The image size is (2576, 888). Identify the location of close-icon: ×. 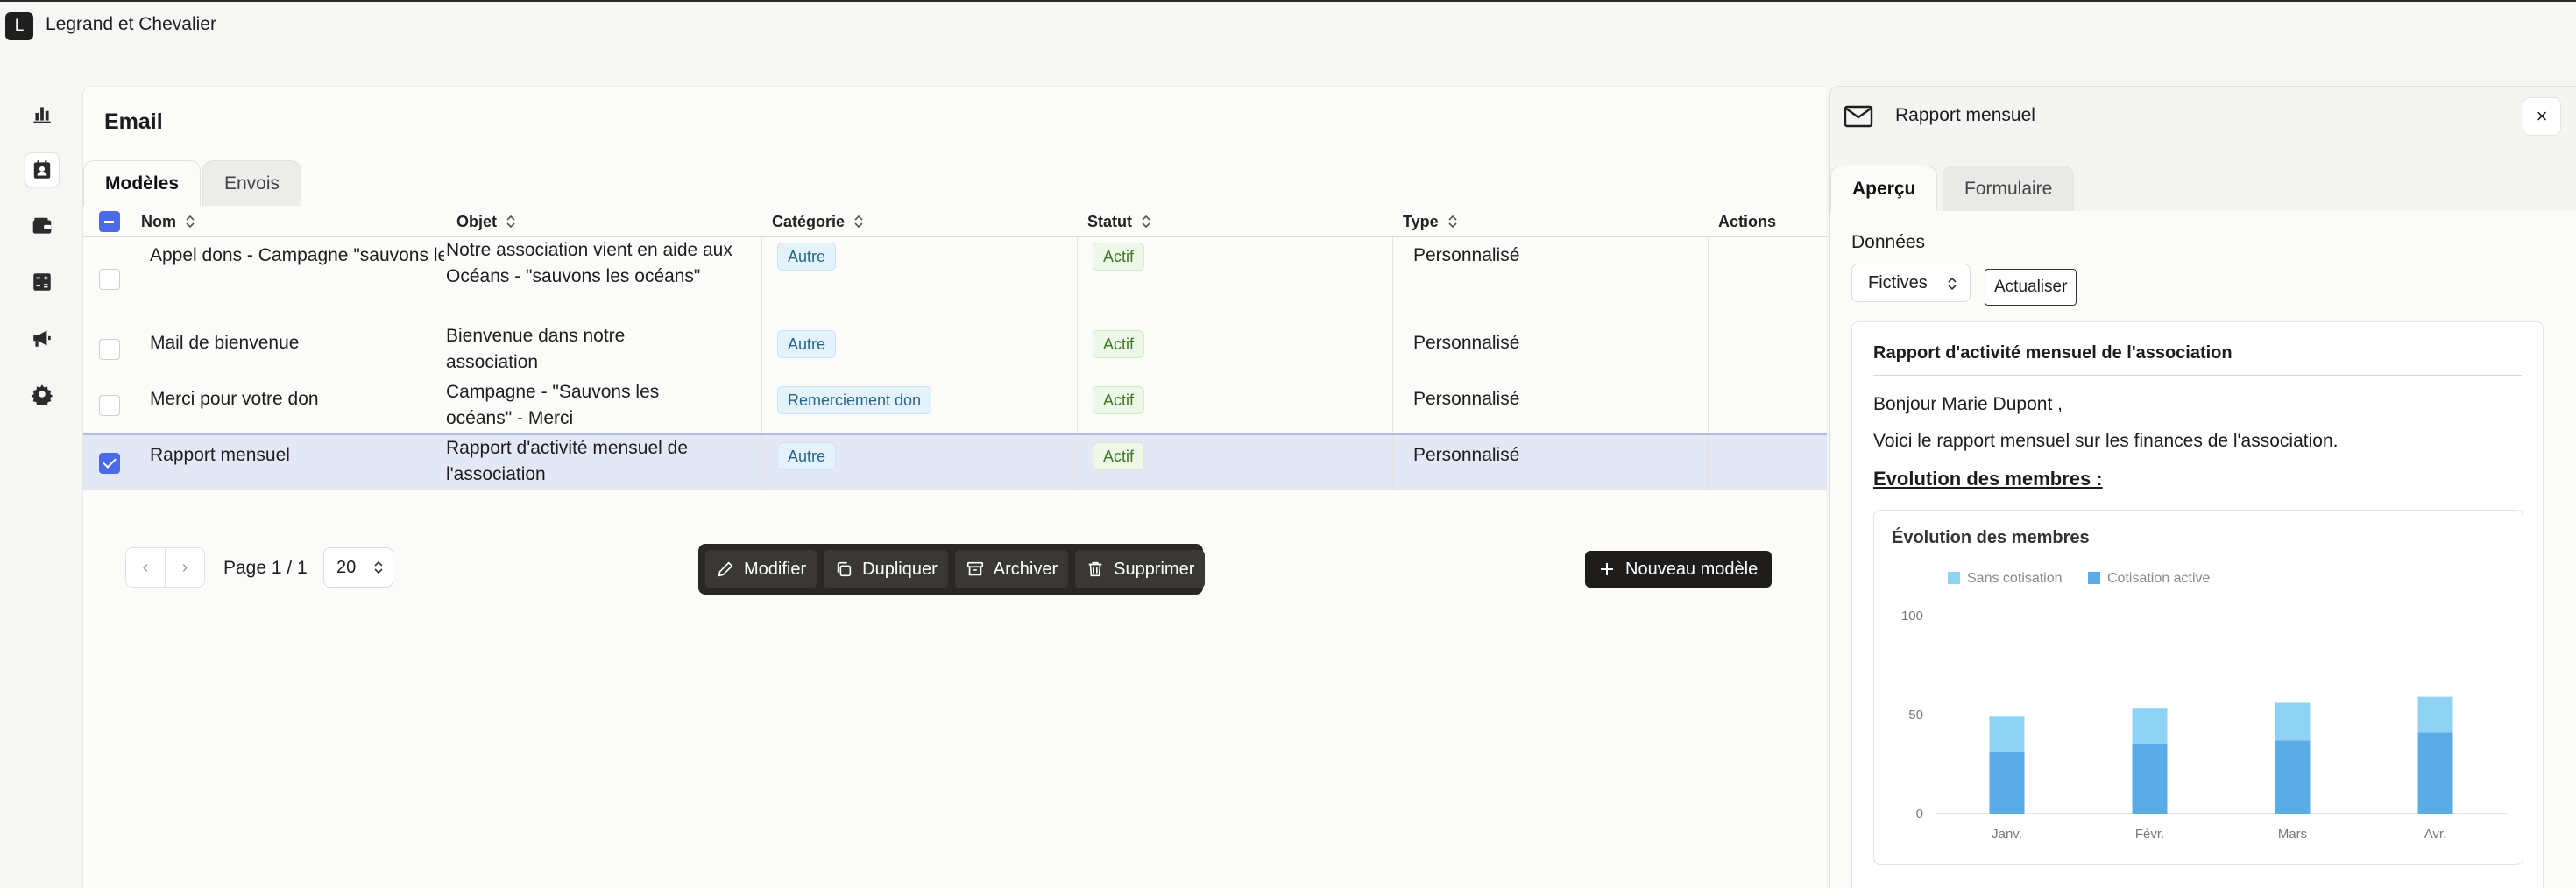
(2542, 116).